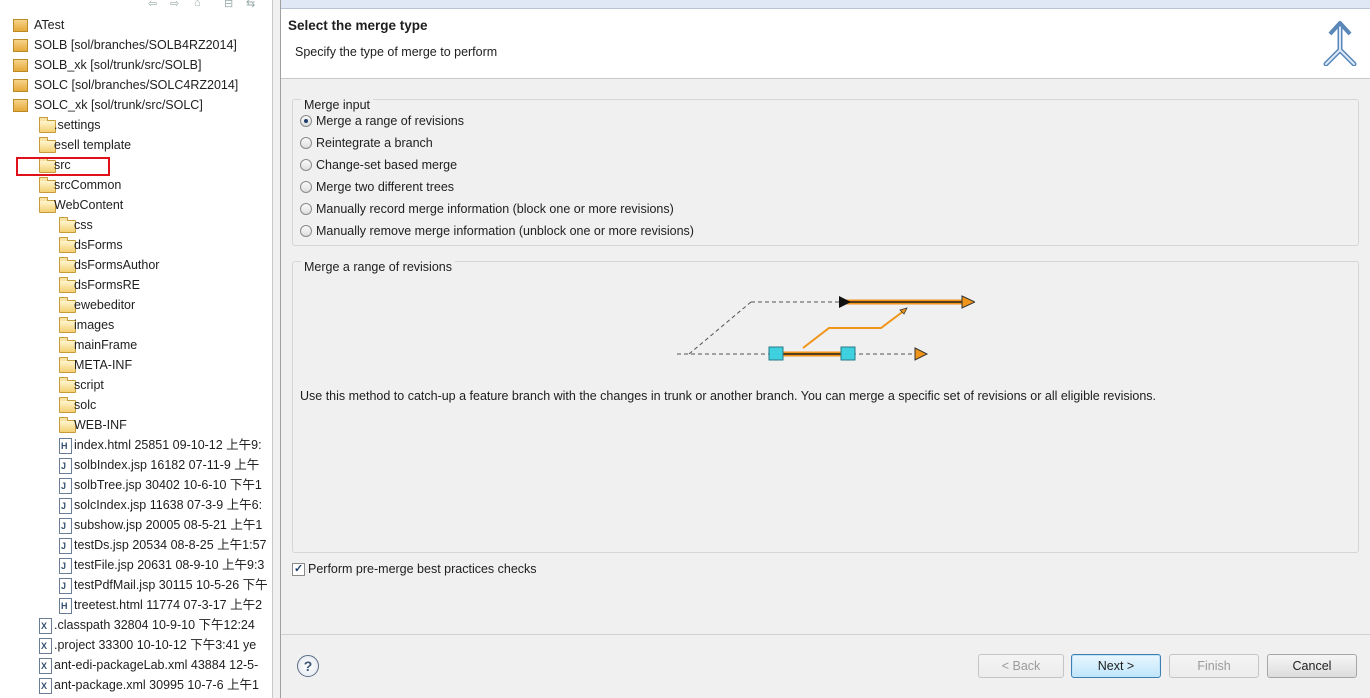 This screenshot has height=698, width=1370. I want to click on tree-item: index.html 25851 09-10-12 上午9:, so click(136, 445).